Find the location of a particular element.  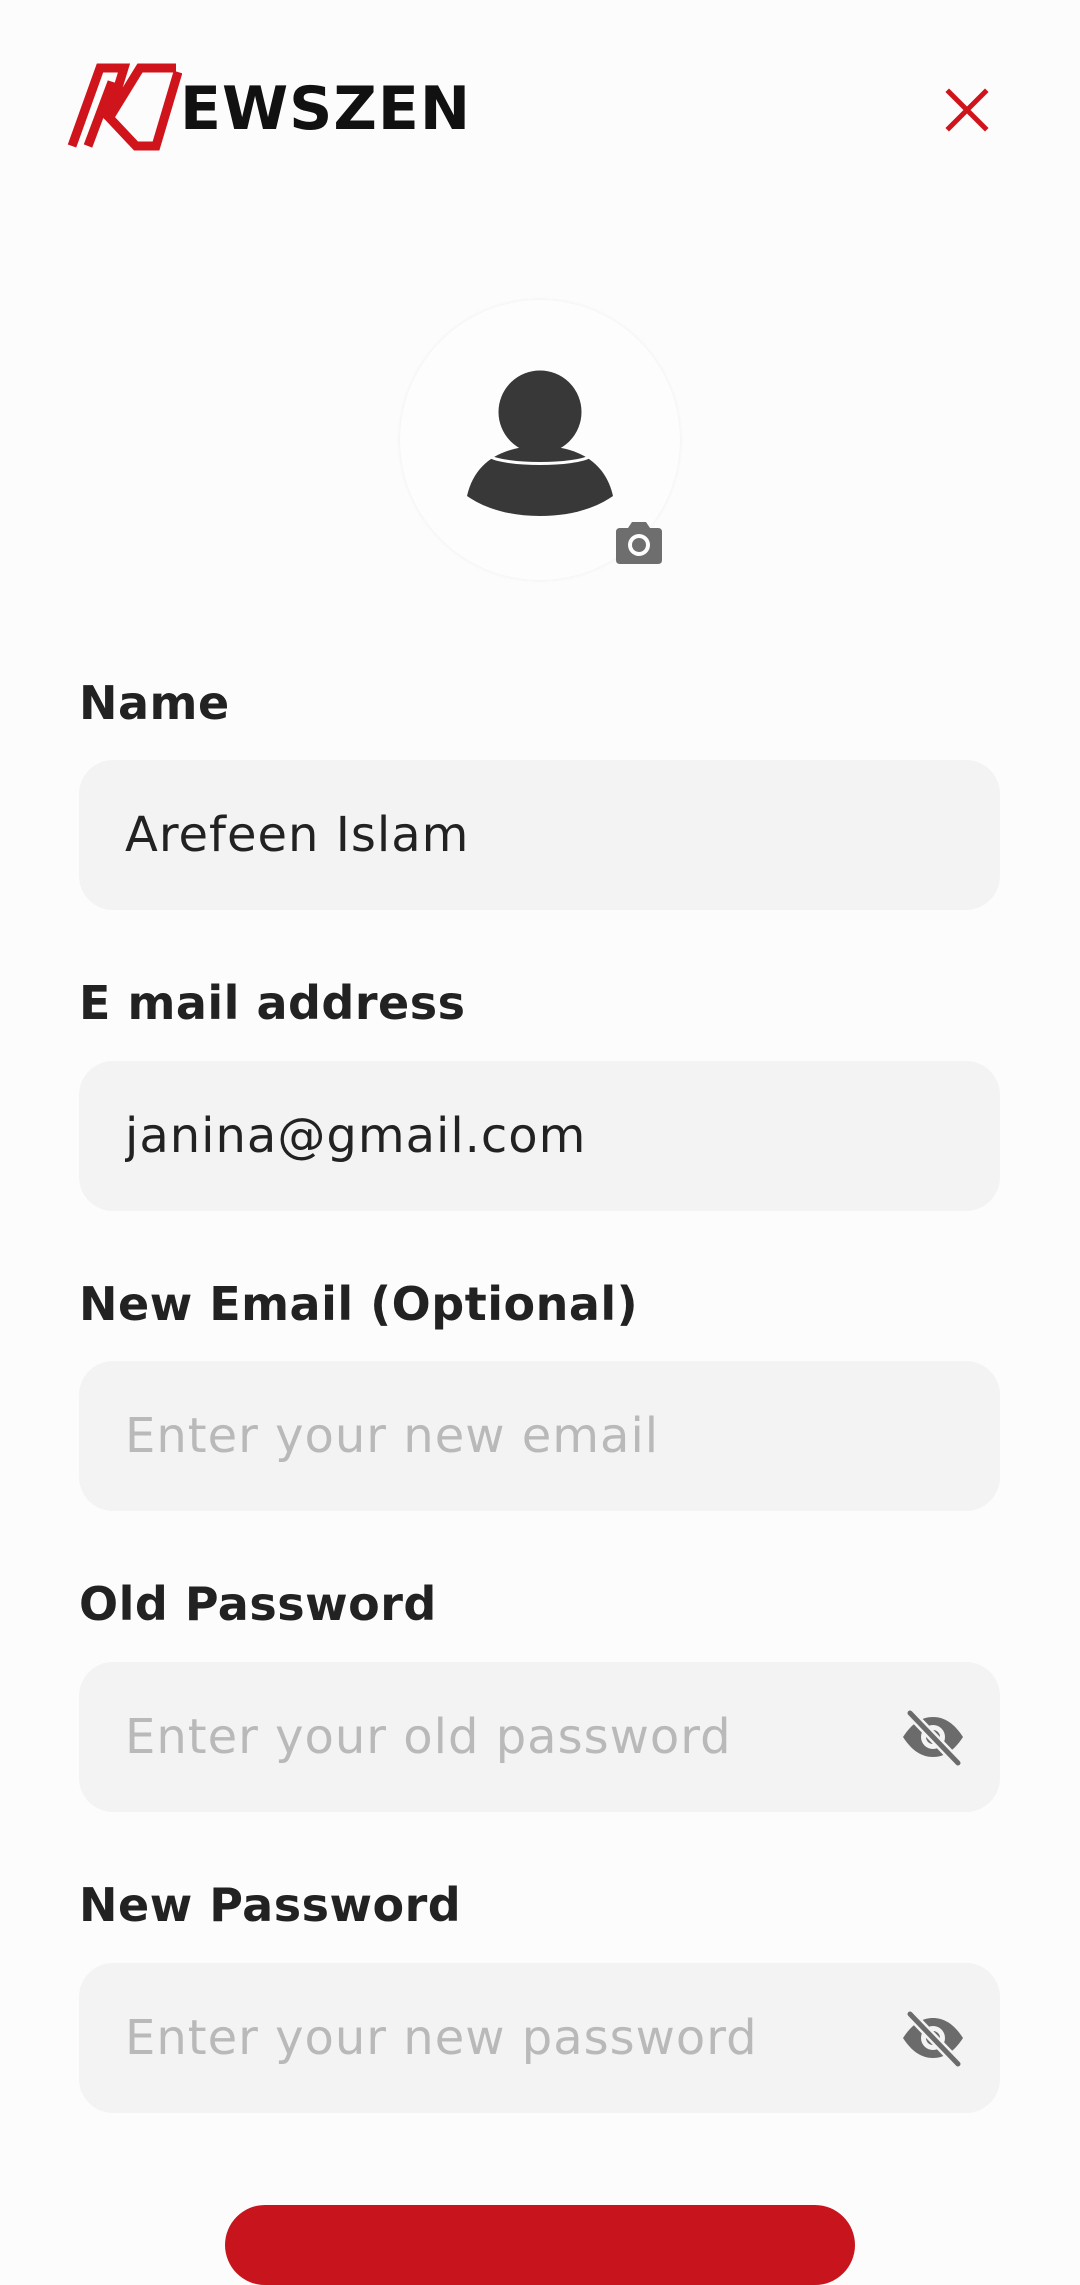

person-icon is located at coordinates (540, 442).